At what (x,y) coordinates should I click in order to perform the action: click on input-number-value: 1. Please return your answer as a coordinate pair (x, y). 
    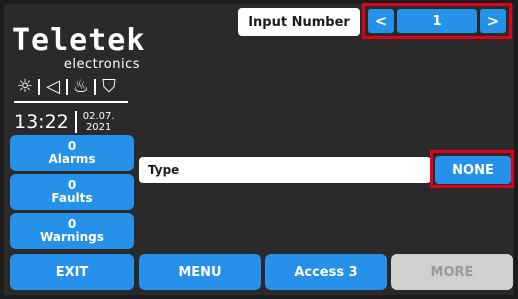
    Looking at the image, I should click on (437, 21).